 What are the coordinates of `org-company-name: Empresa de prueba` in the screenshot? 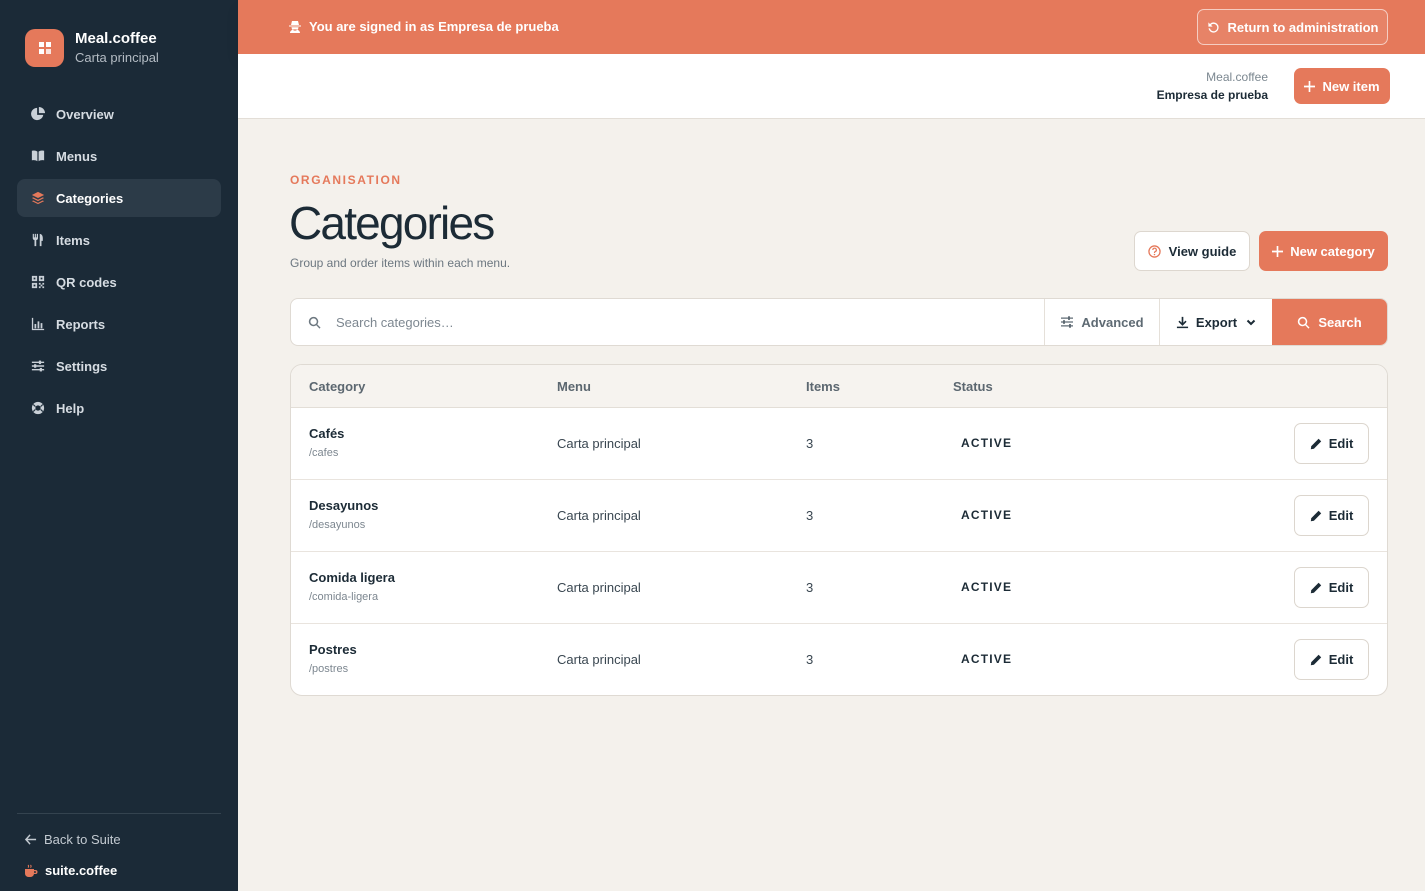 It's located at (1212, 95).